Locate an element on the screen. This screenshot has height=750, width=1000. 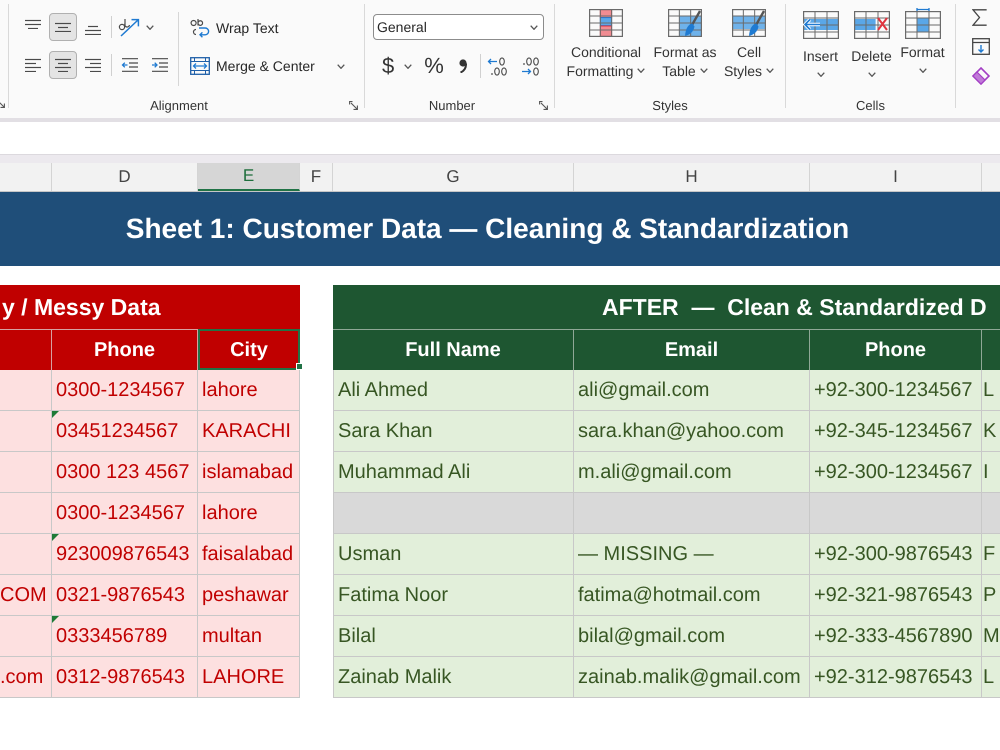
percent-button: % is located at coordinates (434, 66).